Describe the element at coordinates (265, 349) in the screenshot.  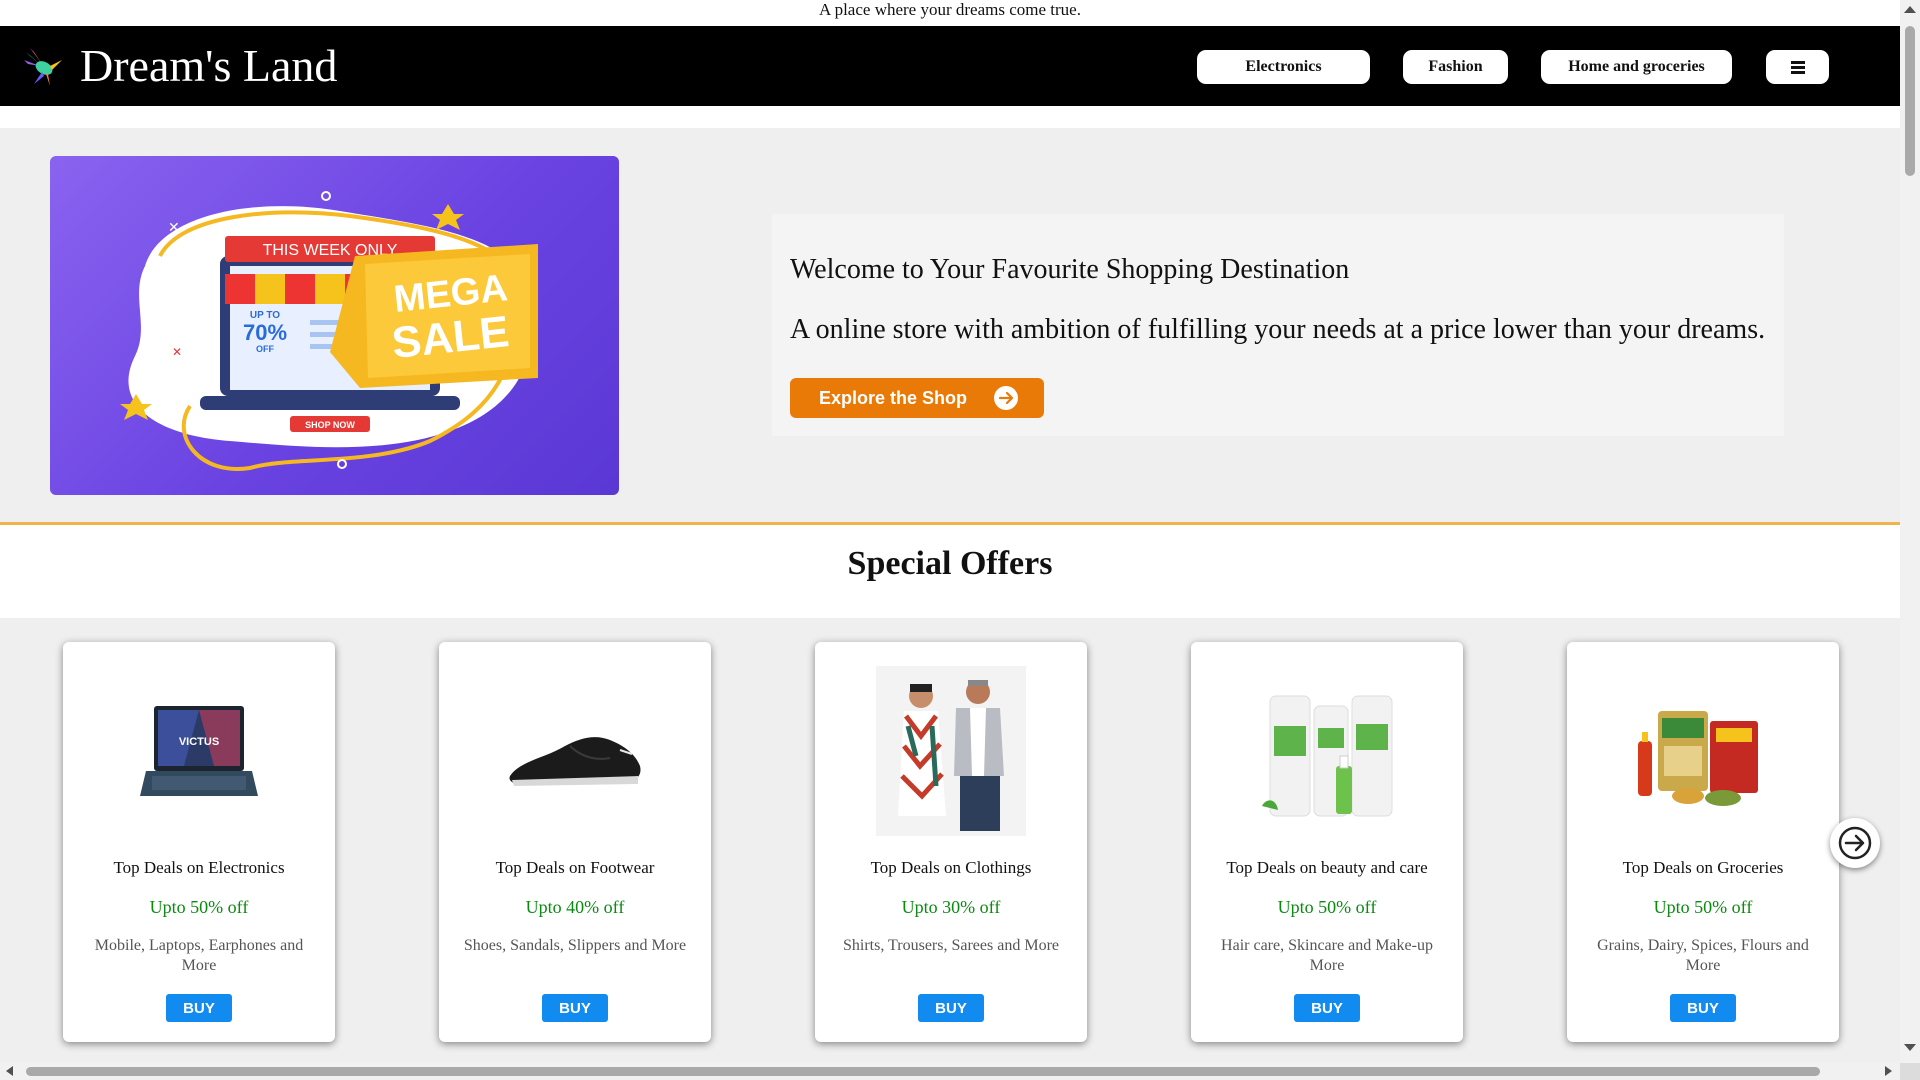
I see `svg-text: OFF` at that location.